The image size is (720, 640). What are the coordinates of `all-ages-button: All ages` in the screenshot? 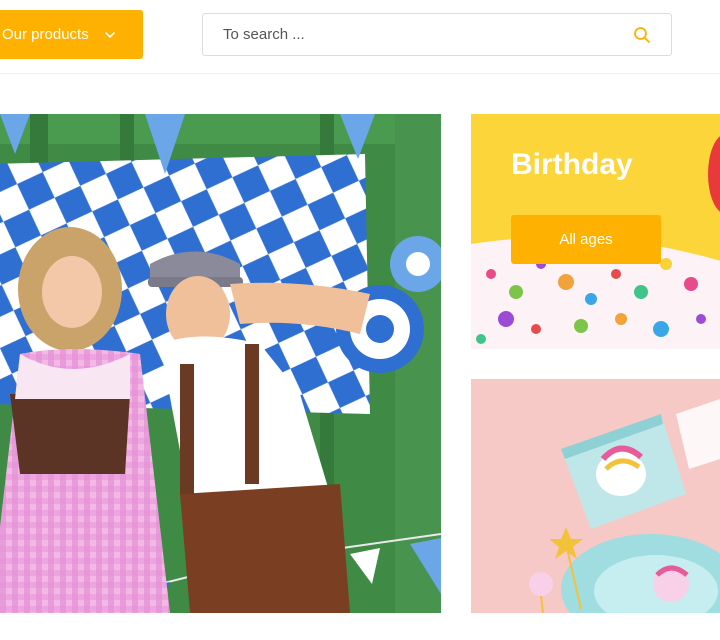 It's located at (586, 239).